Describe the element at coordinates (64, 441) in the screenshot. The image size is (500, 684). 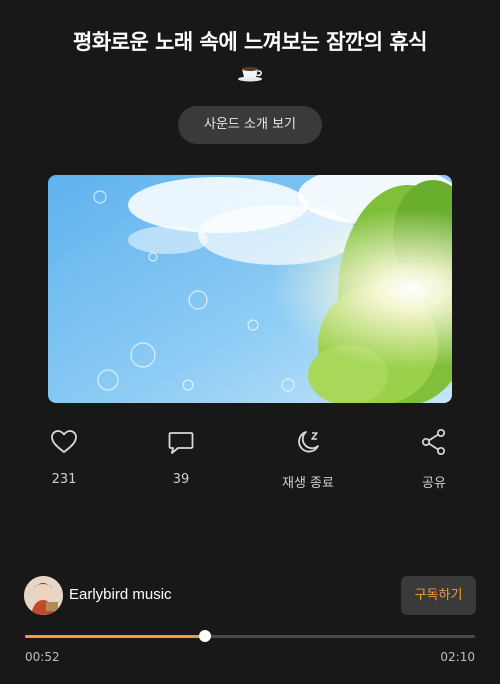
I see `heart-icon` at that location.